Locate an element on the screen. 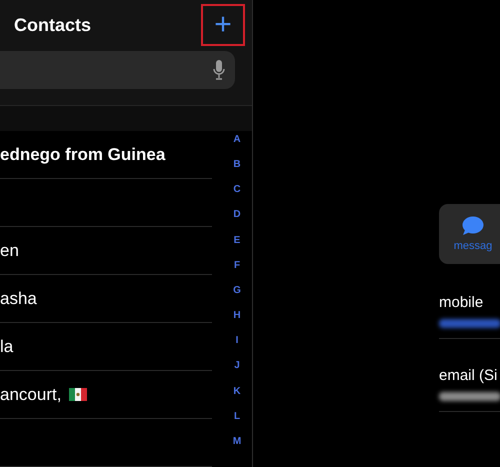 This screenshot has width=500, height=467. index-letter: D is located at coordinates (237, 214).